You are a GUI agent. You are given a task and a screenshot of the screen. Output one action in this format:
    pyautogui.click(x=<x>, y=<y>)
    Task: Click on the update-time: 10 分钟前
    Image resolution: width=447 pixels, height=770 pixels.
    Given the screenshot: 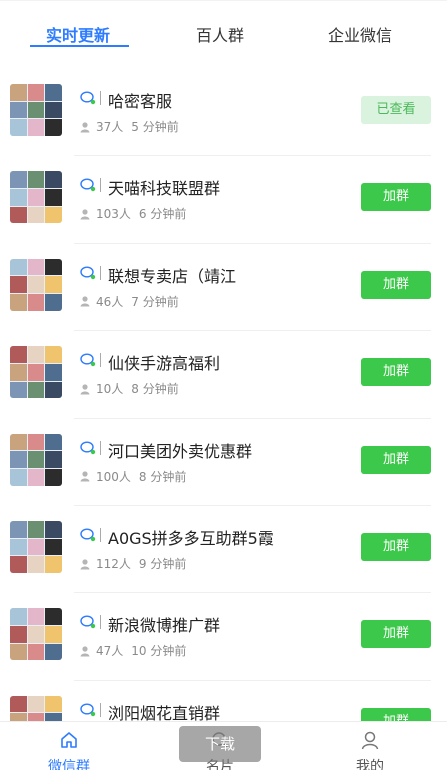 What is the action you would take?
    pyautogui.click(x=159, y=651)
    